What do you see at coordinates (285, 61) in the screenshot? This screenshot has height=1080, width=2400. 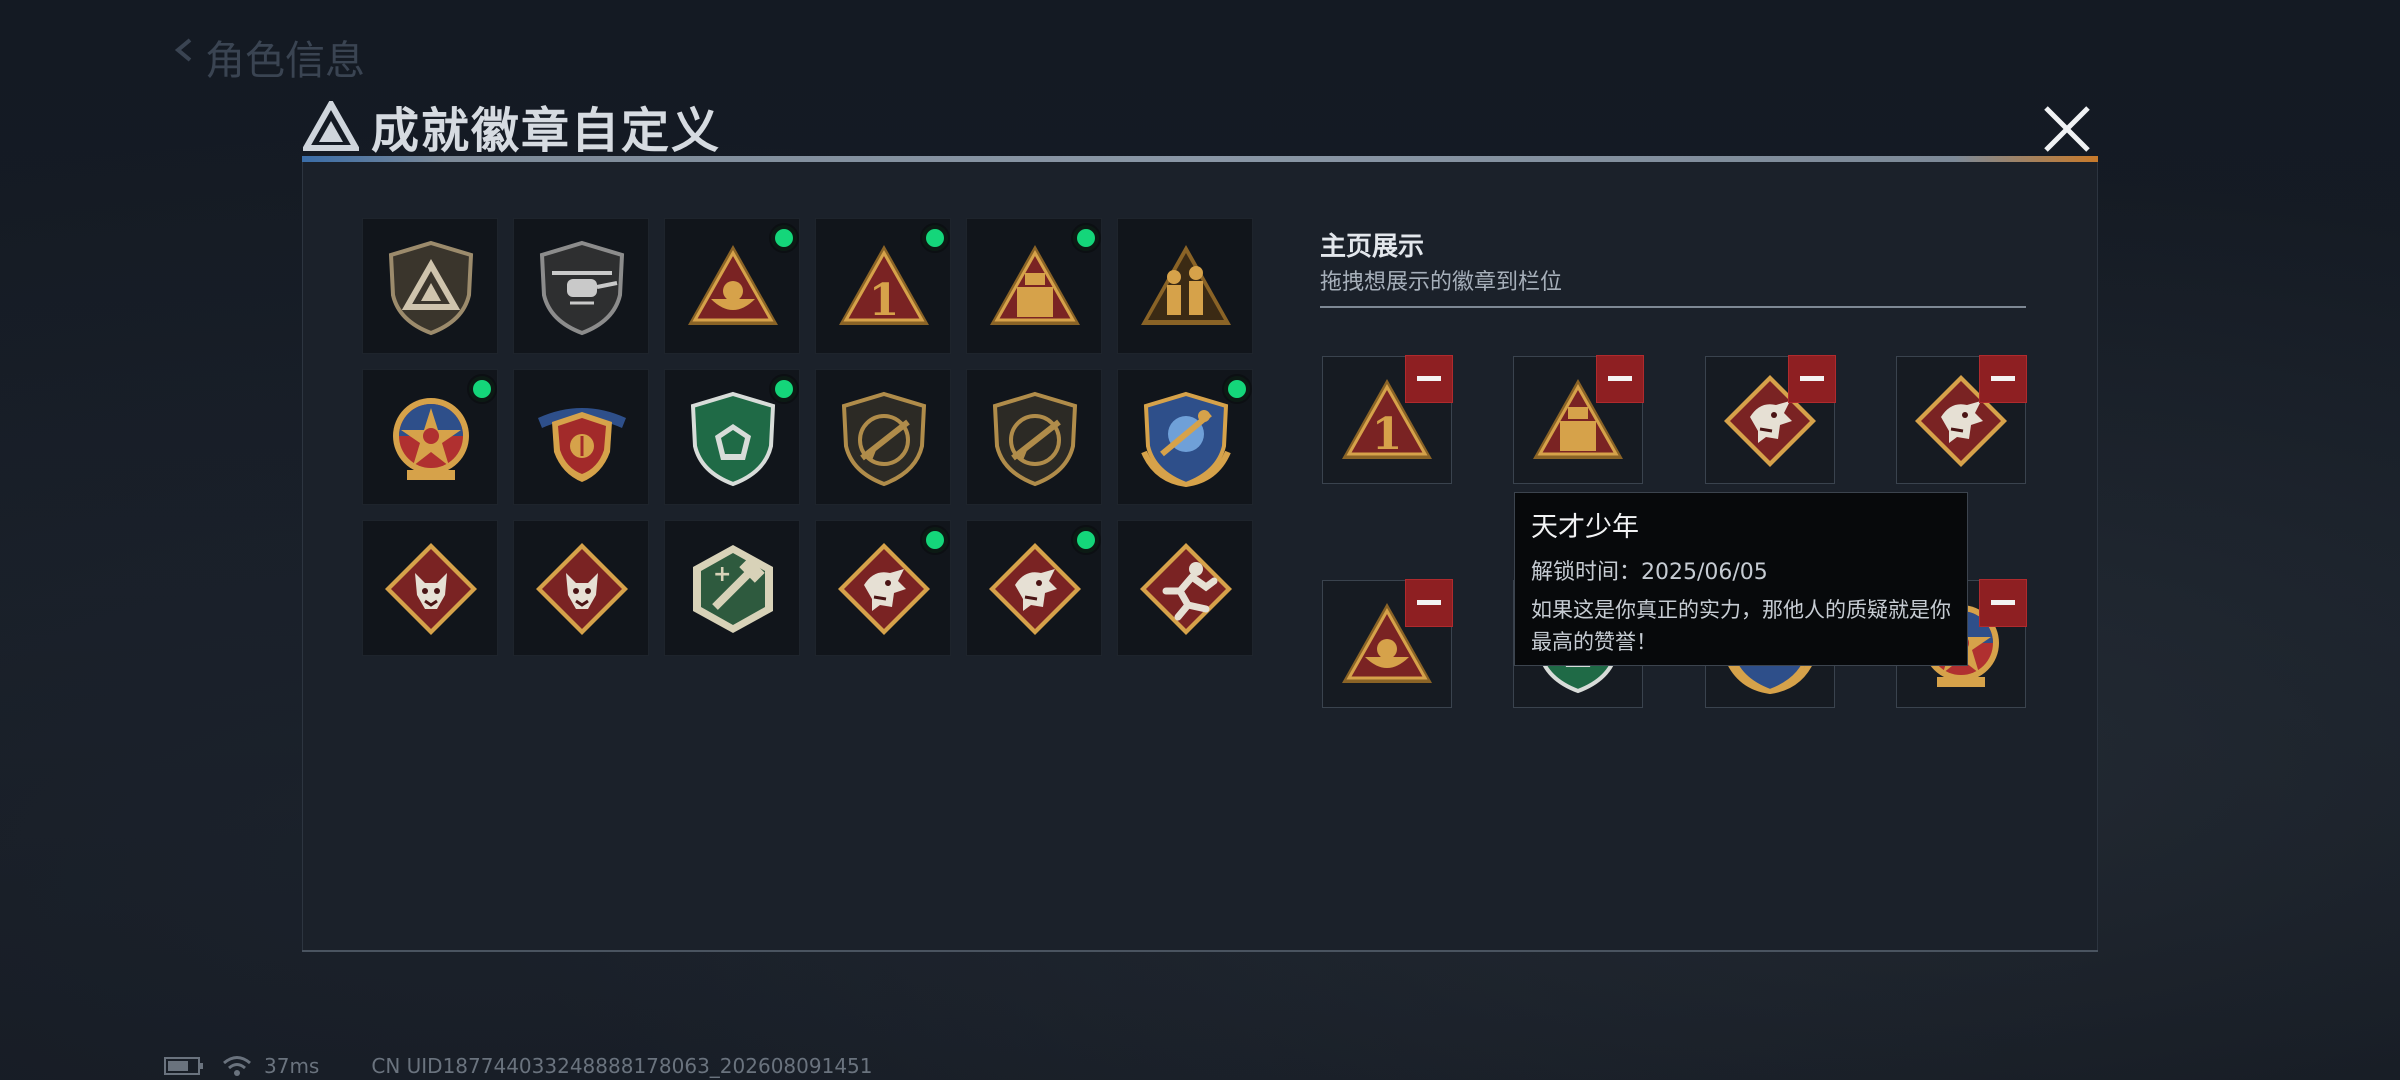 I see `background-page-title: 角色信息` at bounding box center [285, 61].